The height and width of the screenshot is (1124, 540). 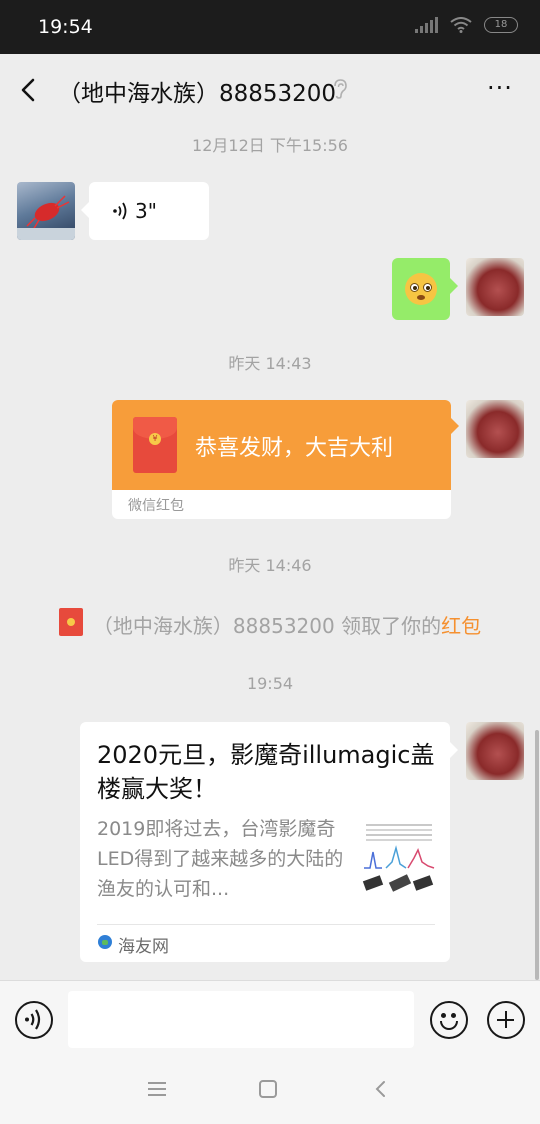 What do you see at coordinates (267, 626) in the screenshot?
I see `system-notice-text: （地中海水族）88853200 领取了你的` at bounding box center [267, 626].